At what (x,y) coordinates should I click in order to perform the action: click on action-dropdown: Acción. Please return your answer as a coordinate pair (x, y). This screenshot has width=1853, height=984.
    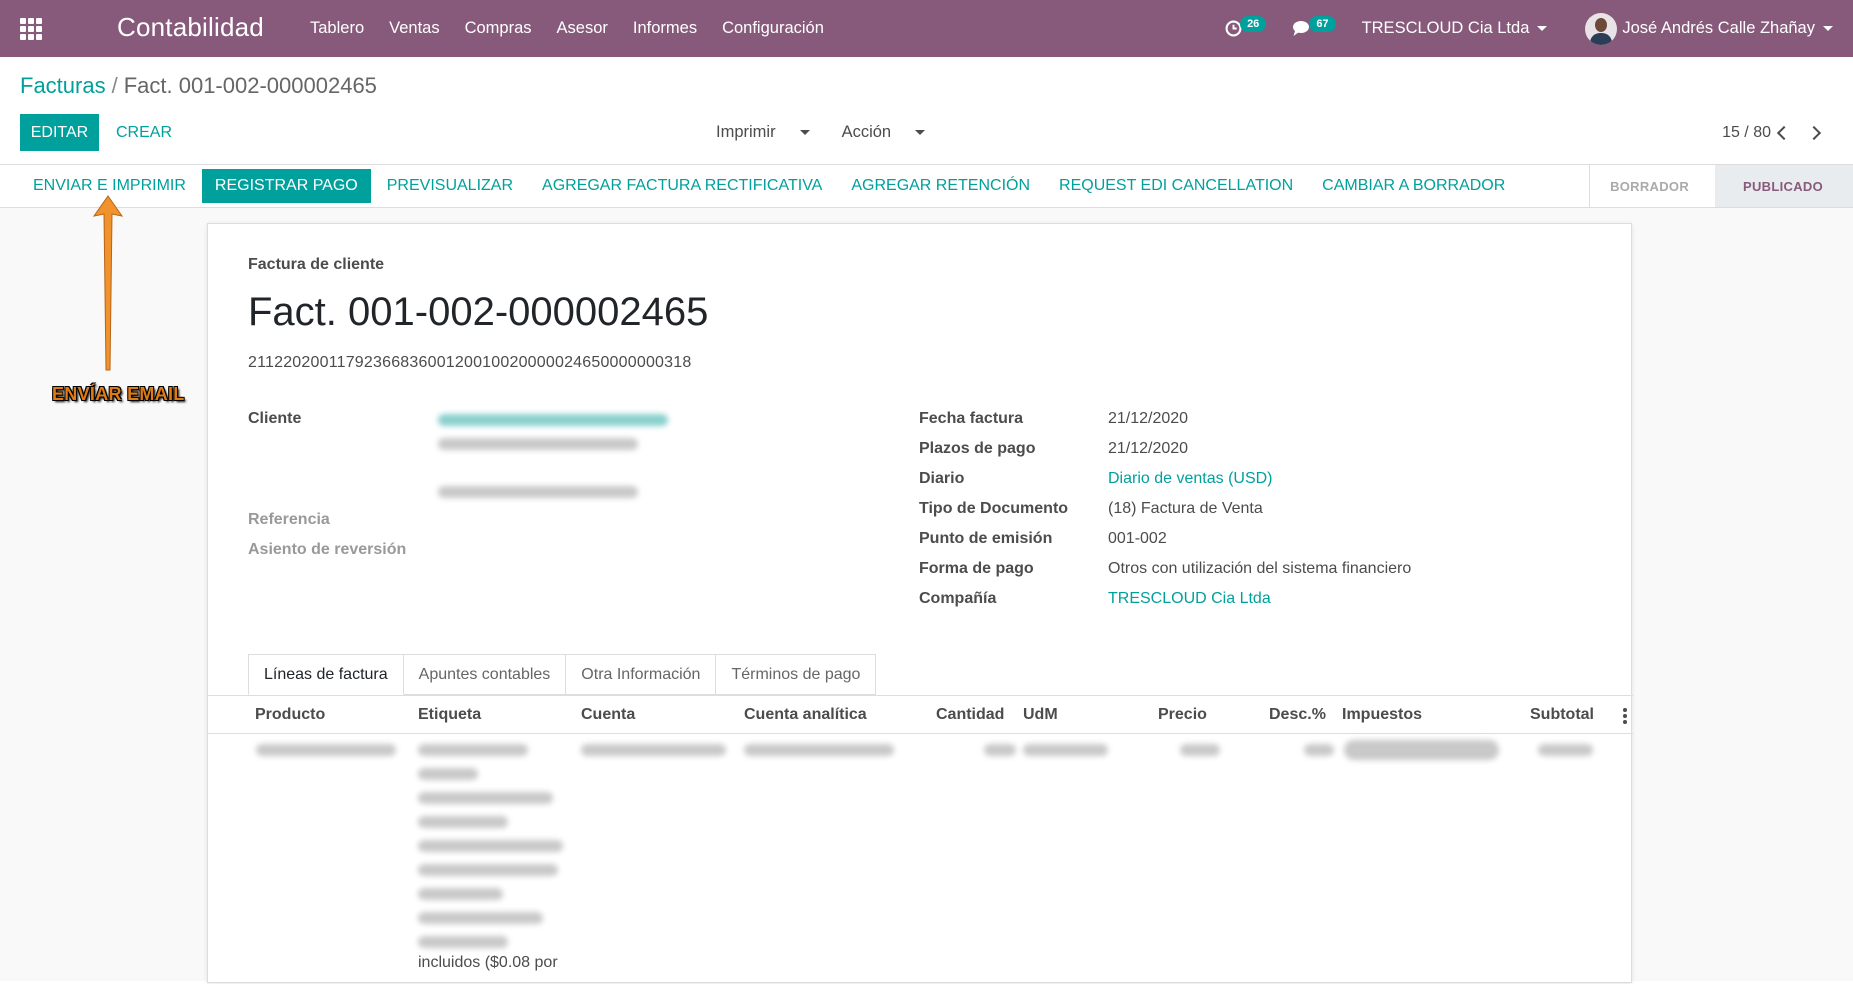
    Looking at the image, I should click on (892, 132).